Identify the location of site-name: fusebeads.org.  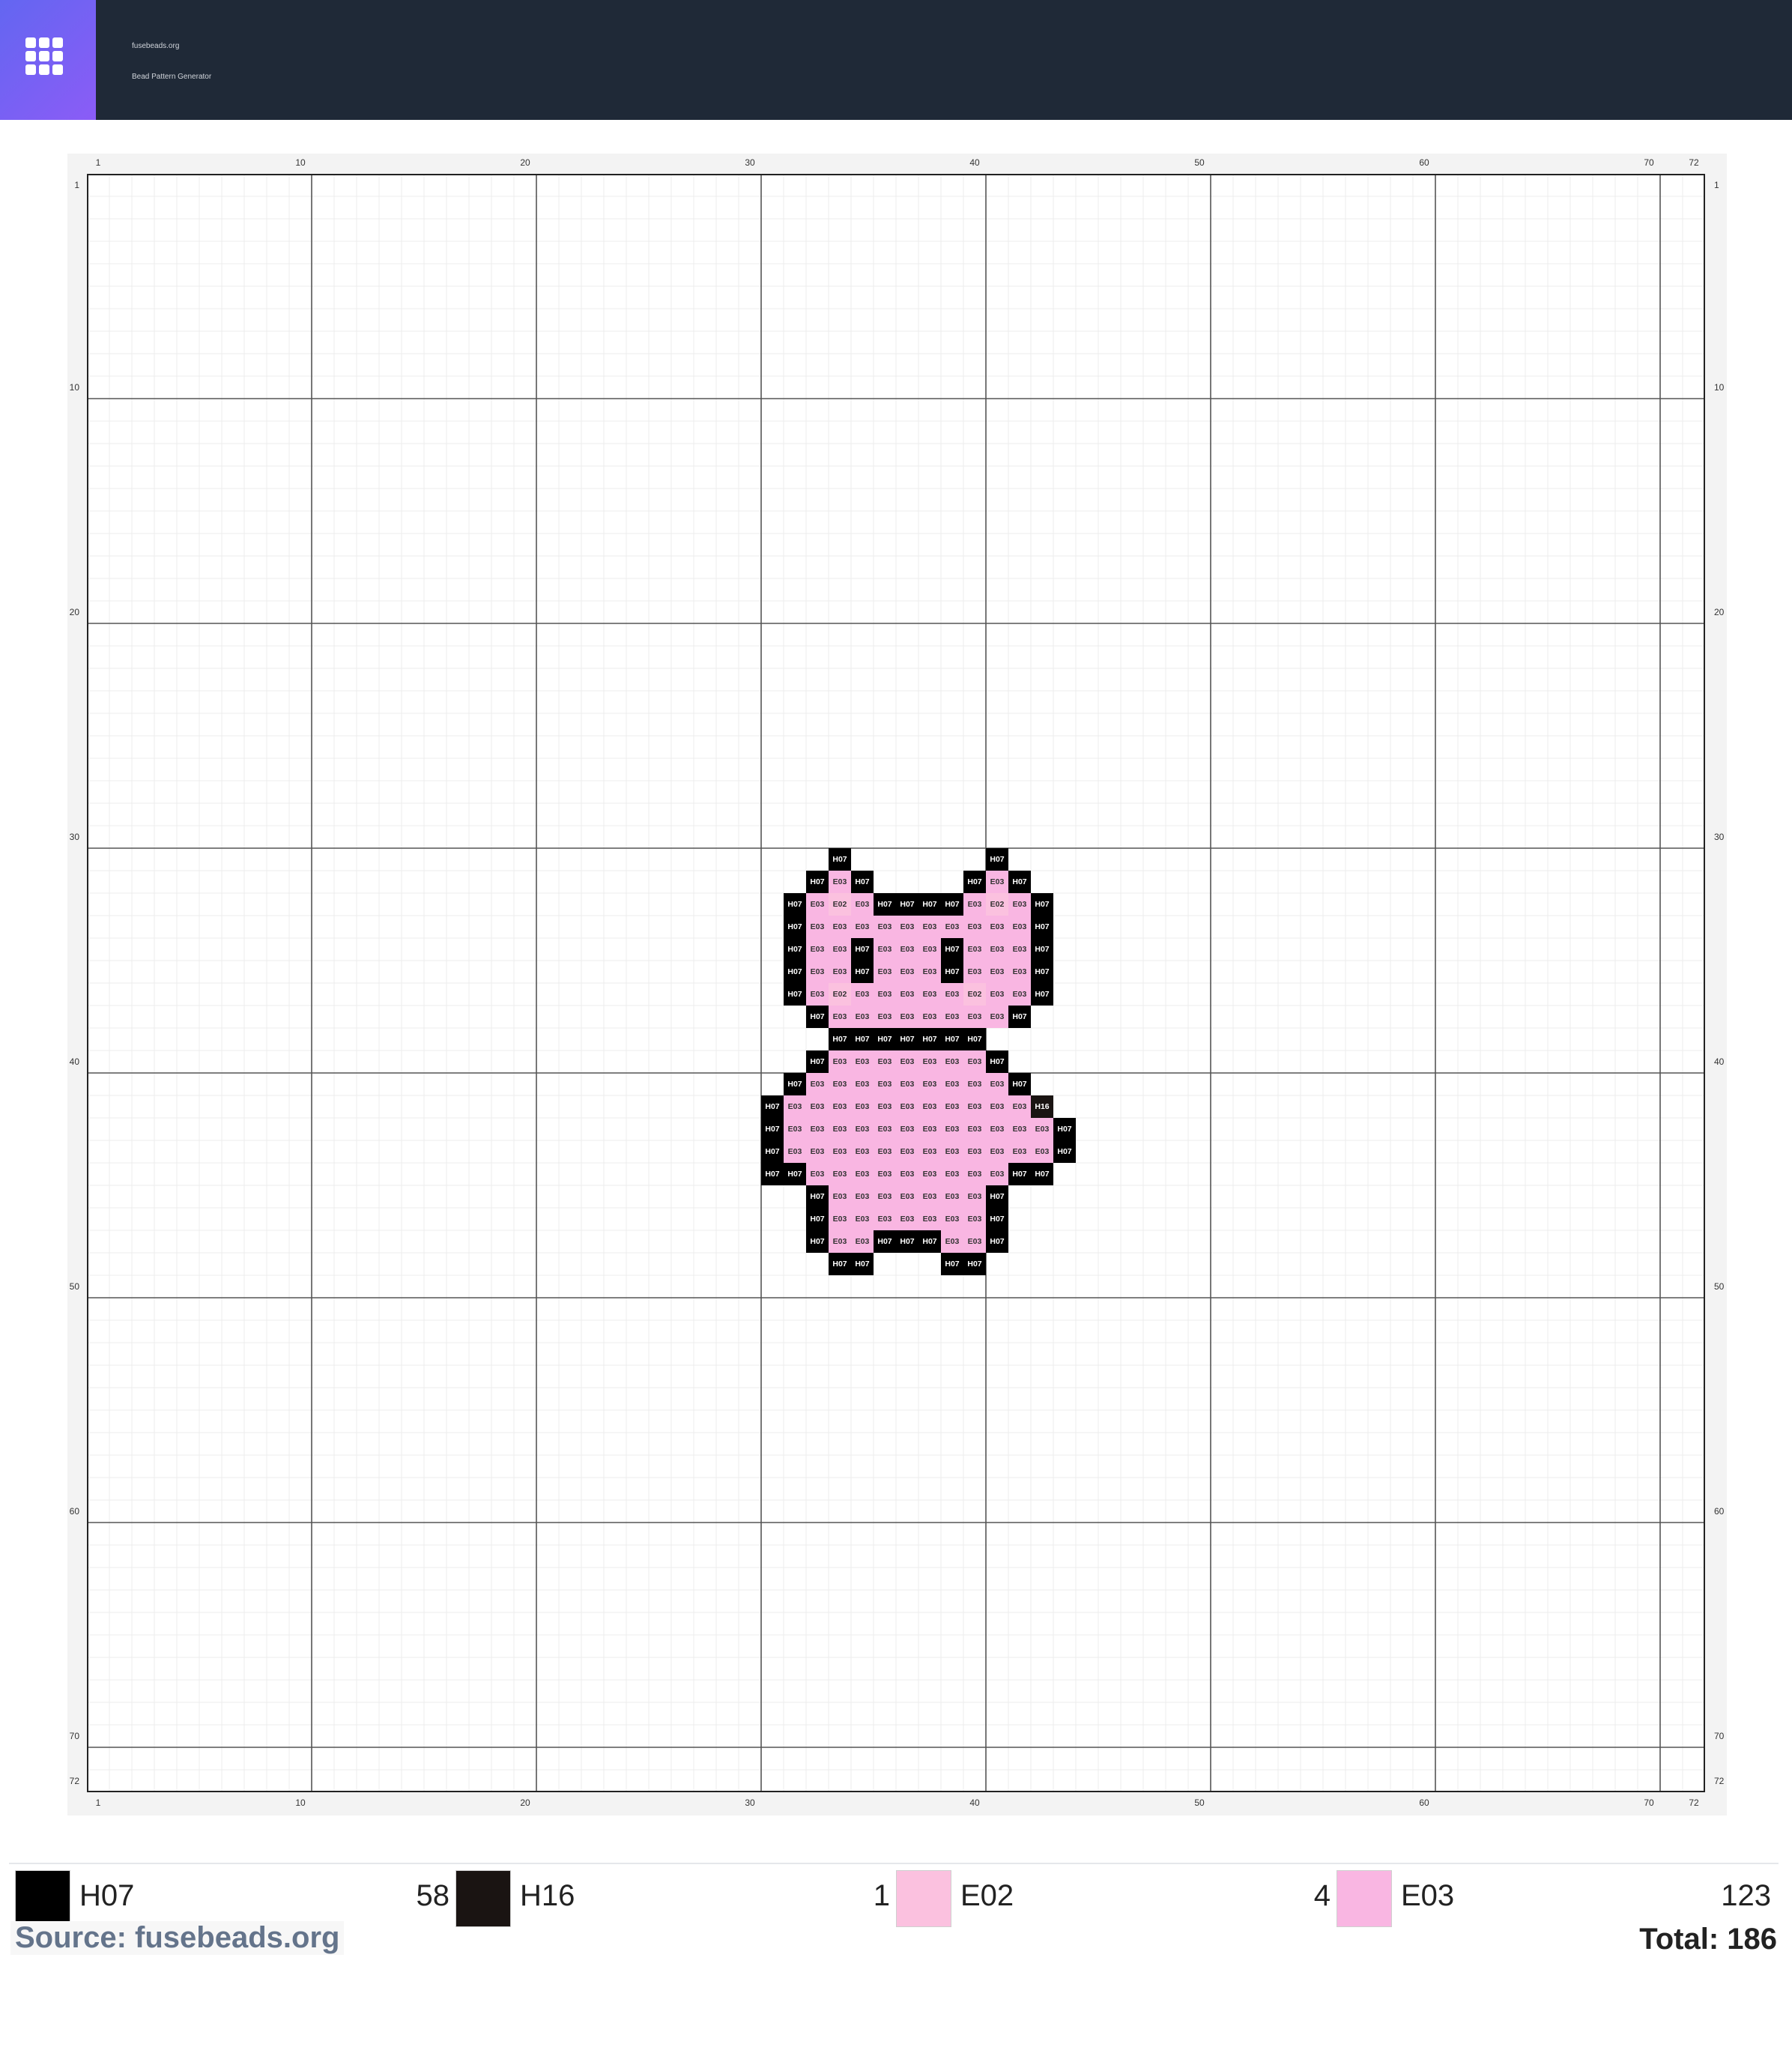
(155, 46).